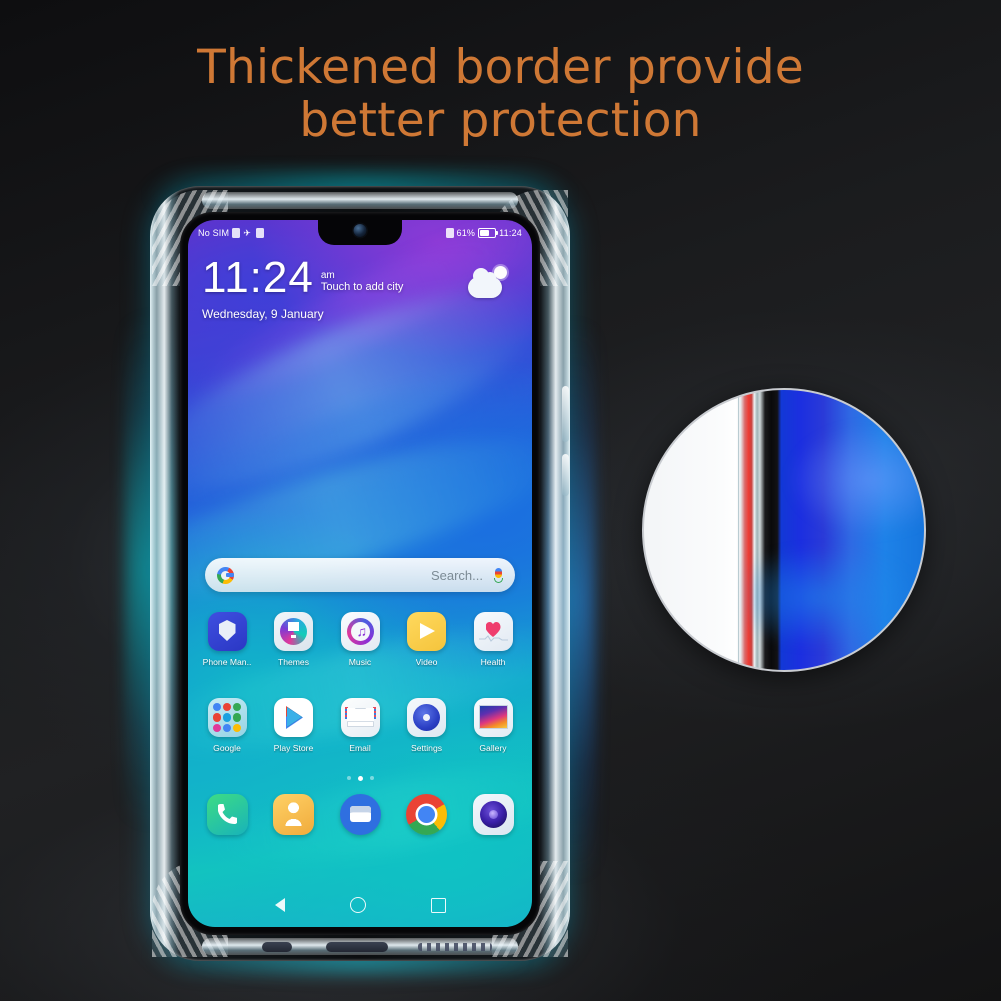  Describe the element at coordinates (360, 748) in the screenshot. I see `app-label: Email` at that location.